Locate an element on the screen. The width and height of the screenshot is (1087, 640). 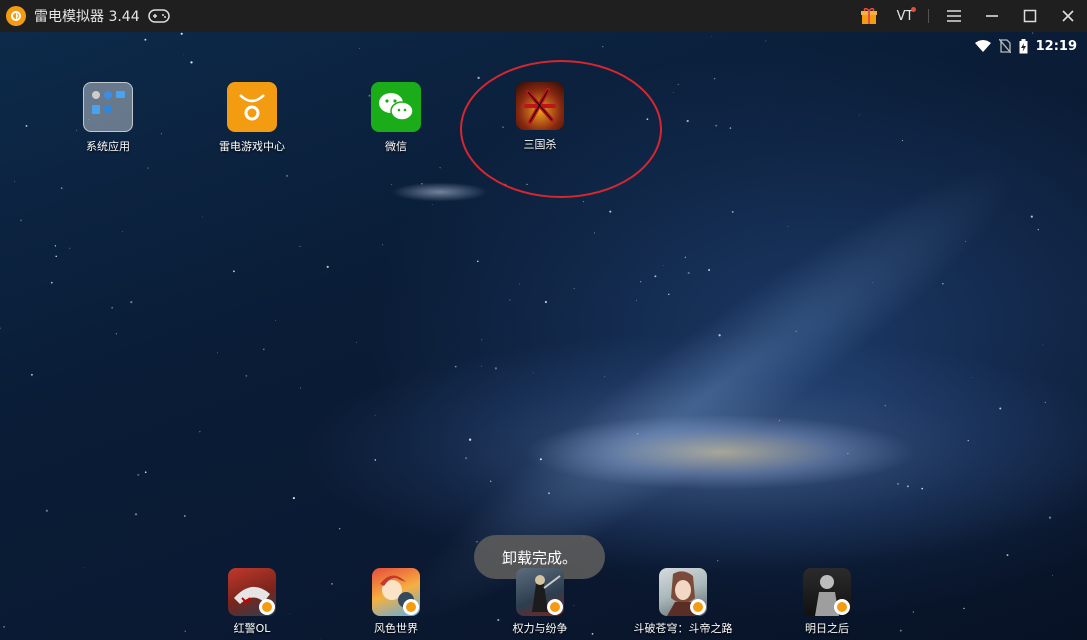
status-clock: 12:19 is located at coordinates (1056, 46).